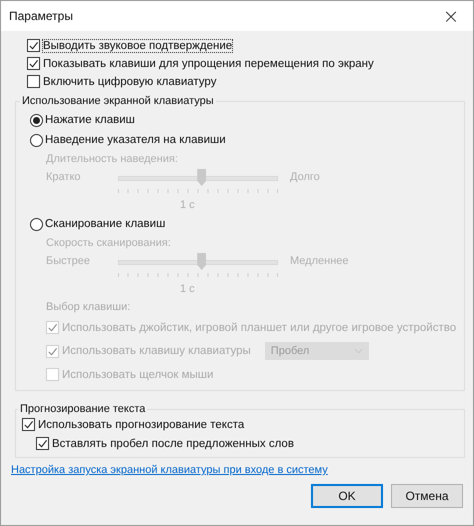 This screenshot has width=474, height=526. I want to click on checkbox-label: Использовать щелчок мыши, so click(138, 374).